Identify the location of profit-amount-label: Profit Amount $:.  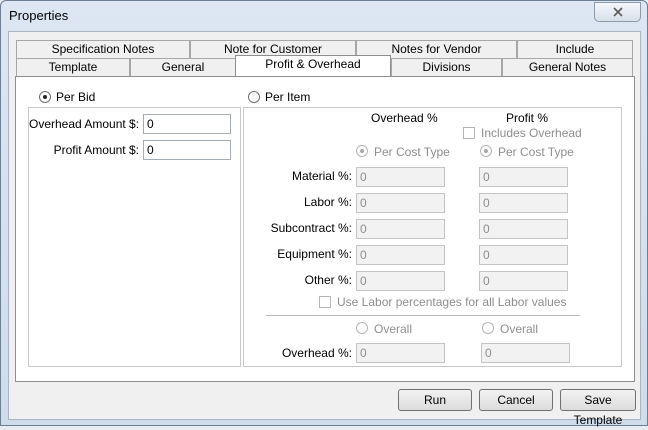
(96, 150).